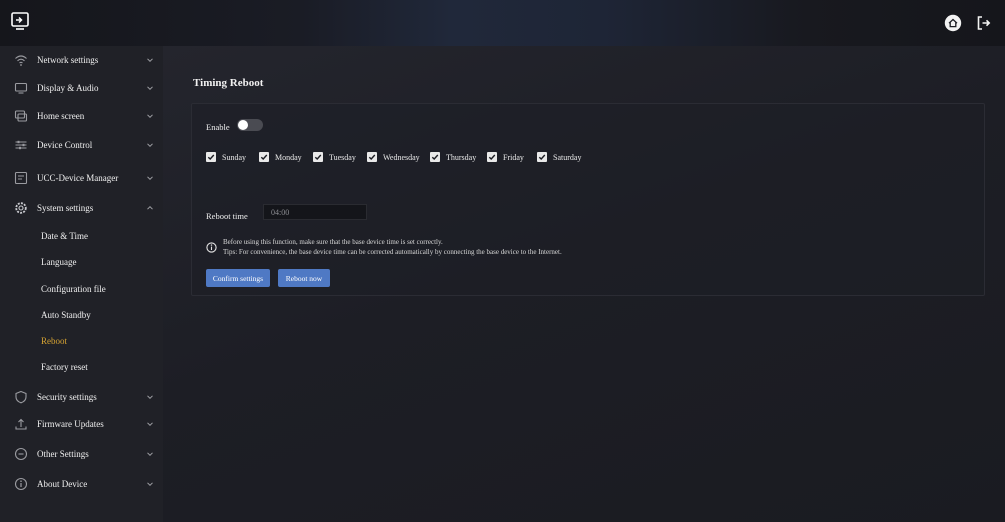  I want to click on info-icon, so click(211, 247).